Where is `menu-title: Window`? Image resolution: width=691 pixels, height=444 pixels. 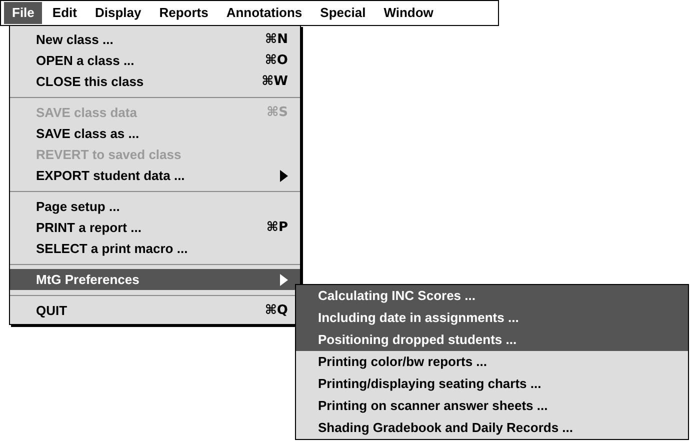
menu-title: Window is located at coordinates (409, 13).